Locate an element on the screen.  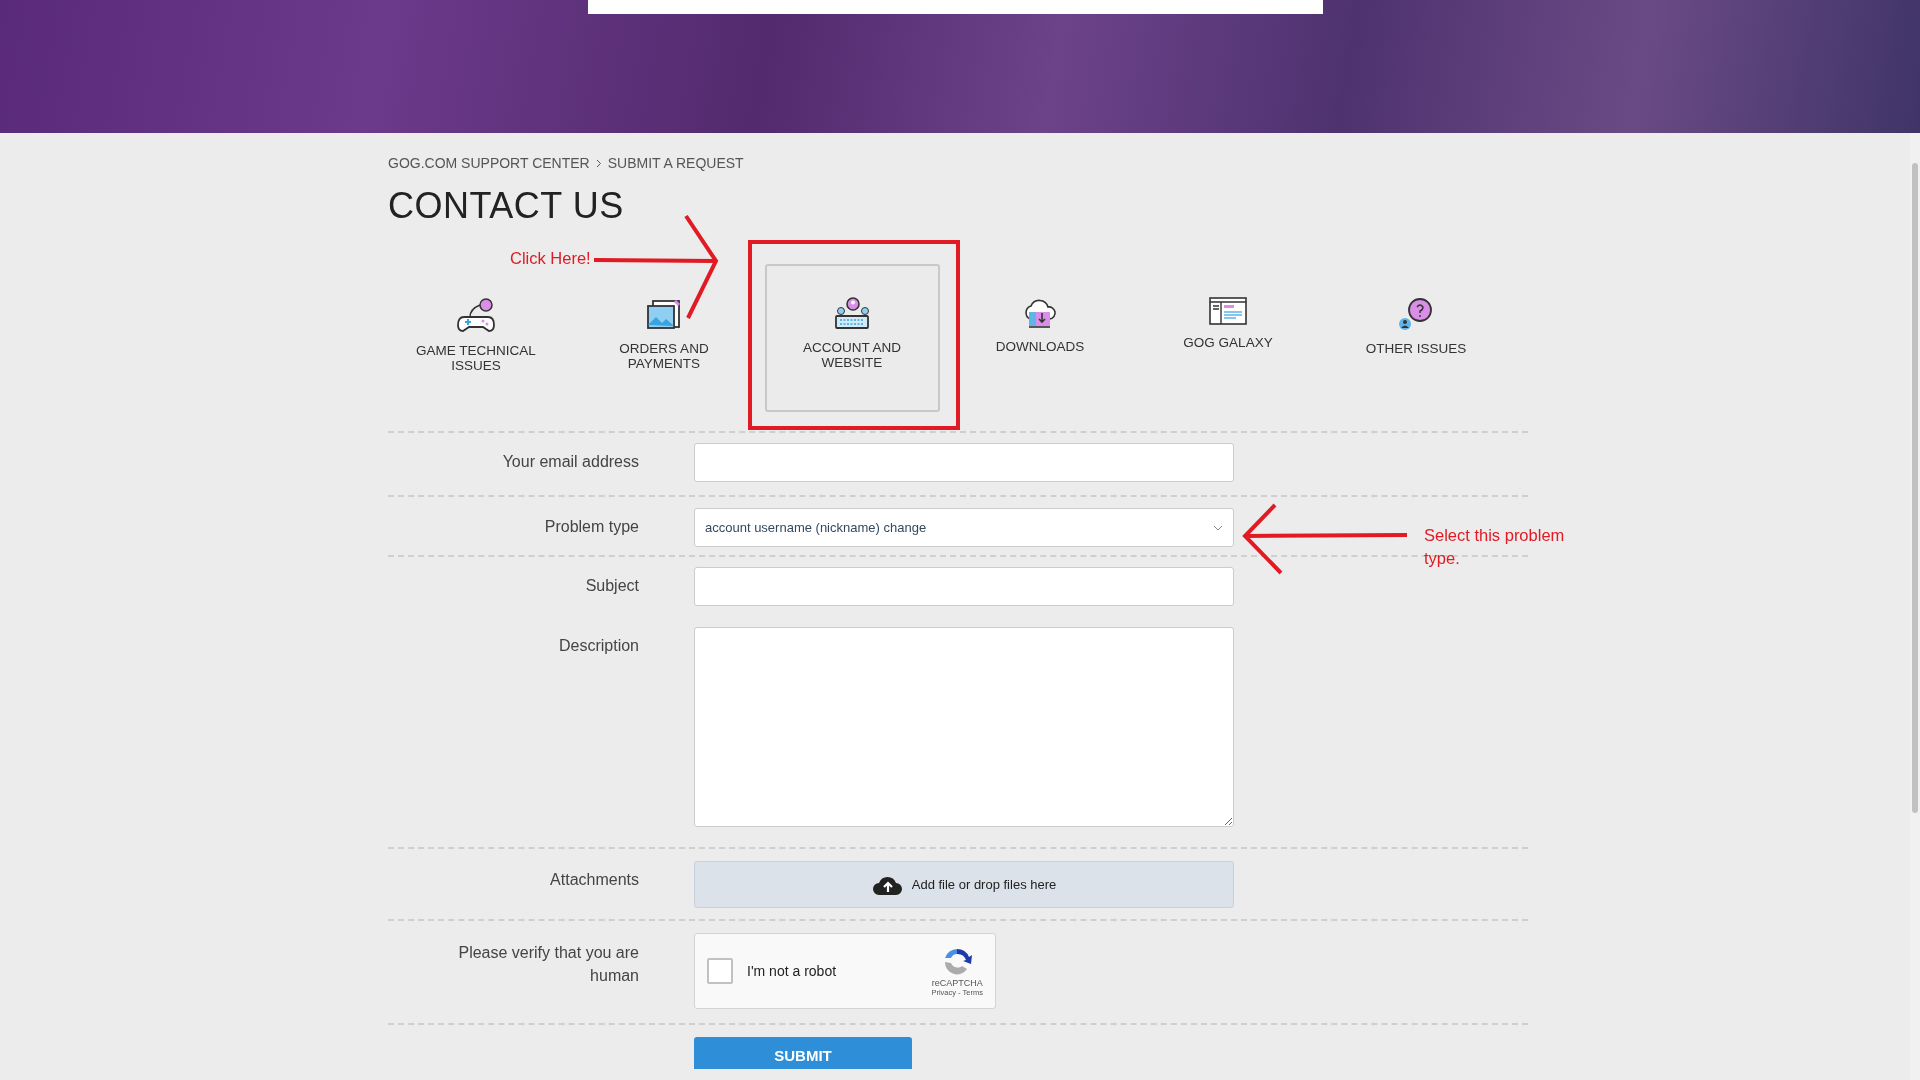
pictures-icon is located at coordinates (664, 314).